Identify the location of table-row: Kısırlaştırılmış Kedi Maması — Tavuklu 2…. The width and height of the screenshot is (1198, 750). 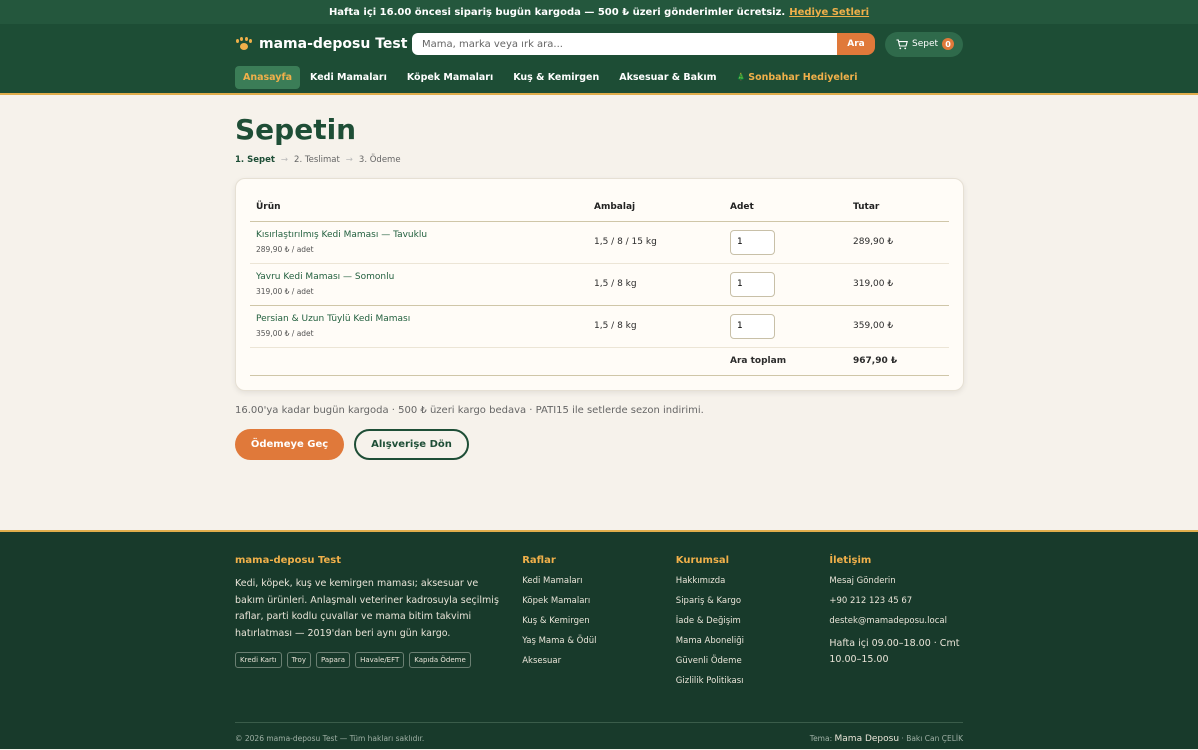
(599, 242).